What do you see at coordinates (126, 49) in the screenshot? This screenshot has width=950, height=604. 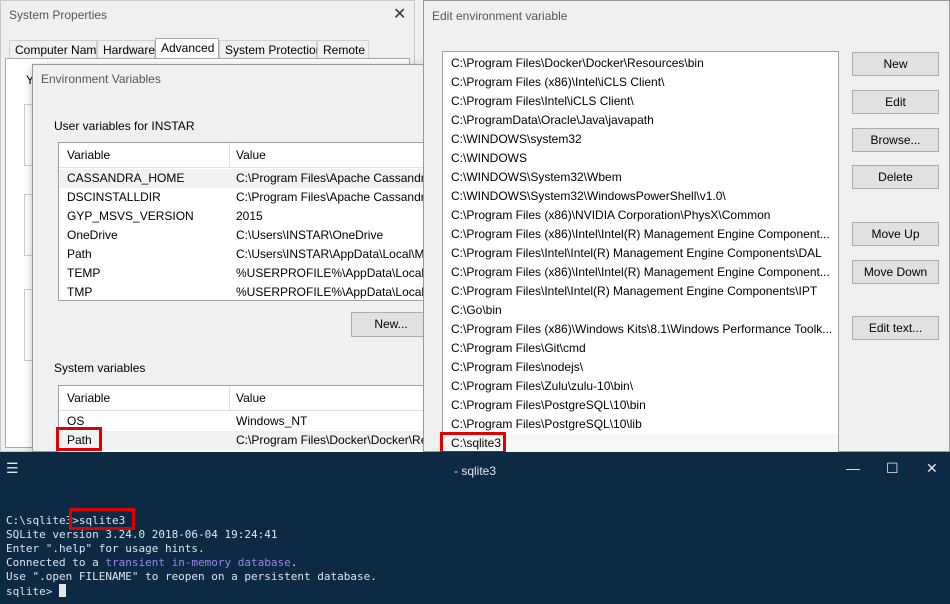 I see `tab-hardware: Hardware` at bounding box center [126, 49].